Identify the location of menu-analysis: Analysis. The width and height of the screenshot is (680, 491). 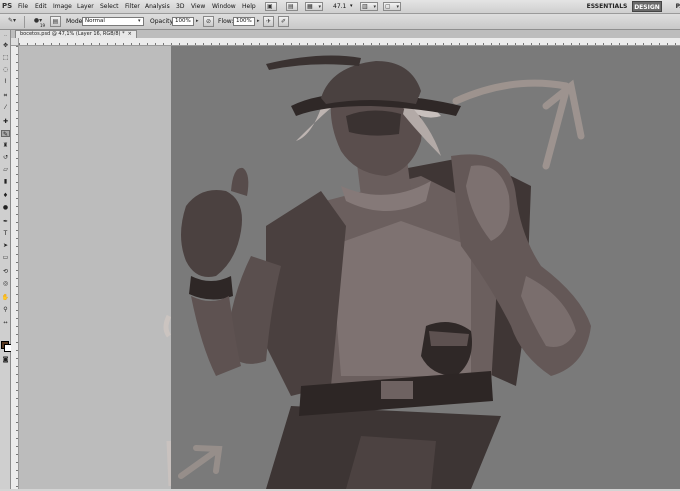
(157, 6).